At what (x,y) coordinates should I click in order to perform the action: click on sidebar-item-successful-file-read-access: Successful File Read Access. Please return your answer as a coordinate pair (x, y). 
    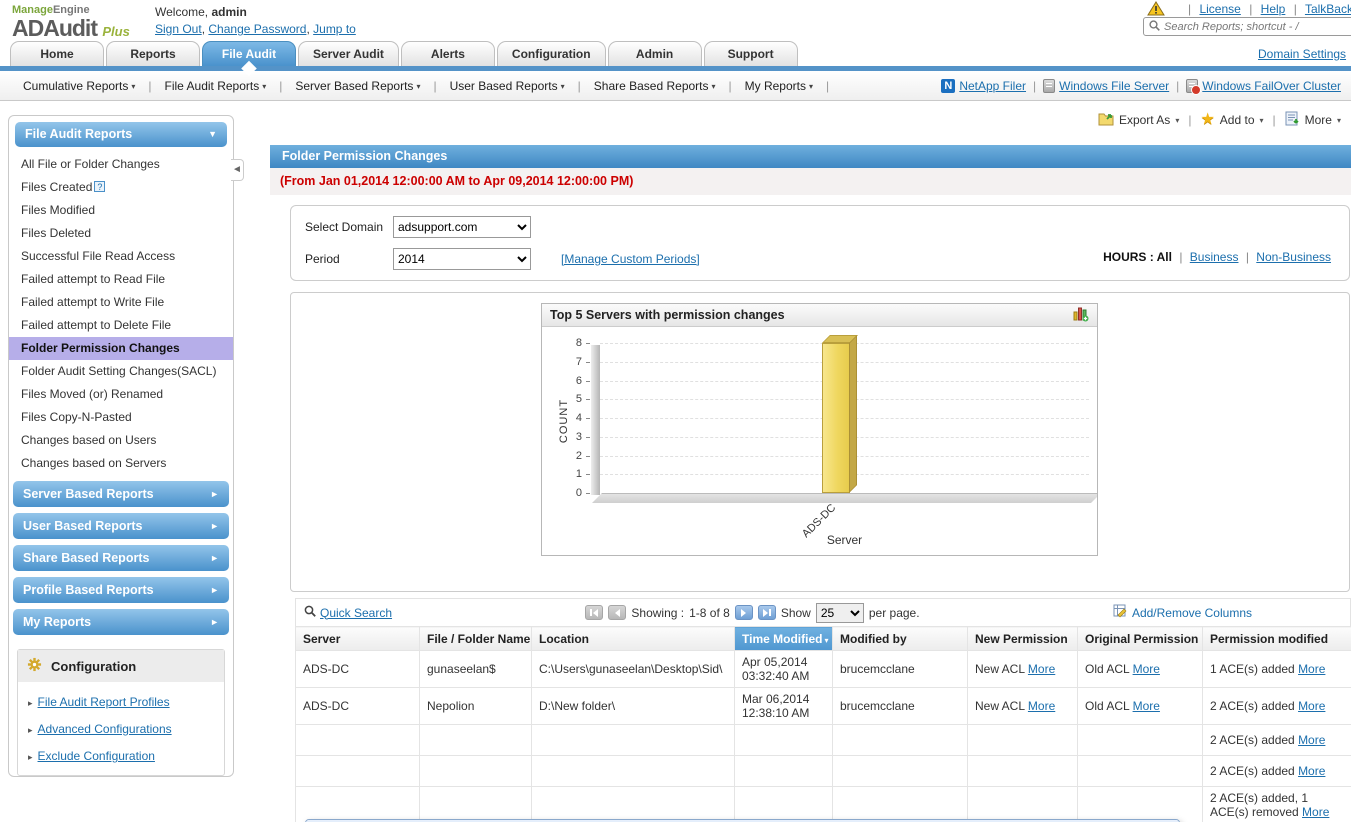
    Looking at the image, I should click on (121, 256).